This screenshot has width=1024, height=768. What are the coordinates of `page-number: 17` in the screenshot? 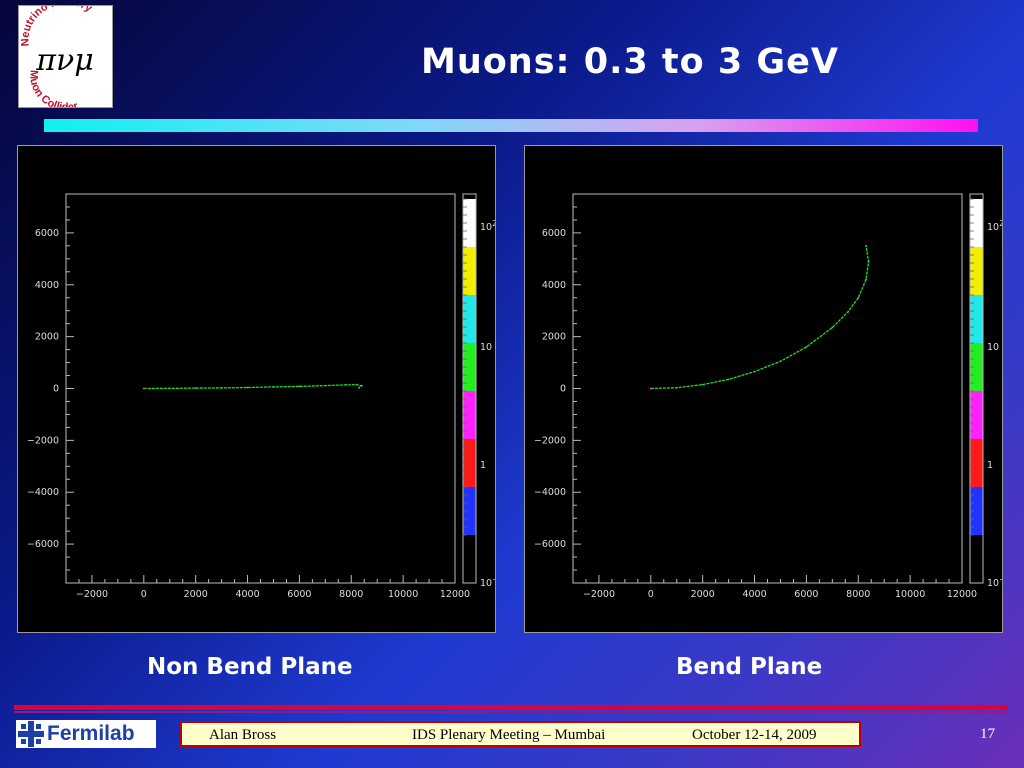 It's located at (987, 734).